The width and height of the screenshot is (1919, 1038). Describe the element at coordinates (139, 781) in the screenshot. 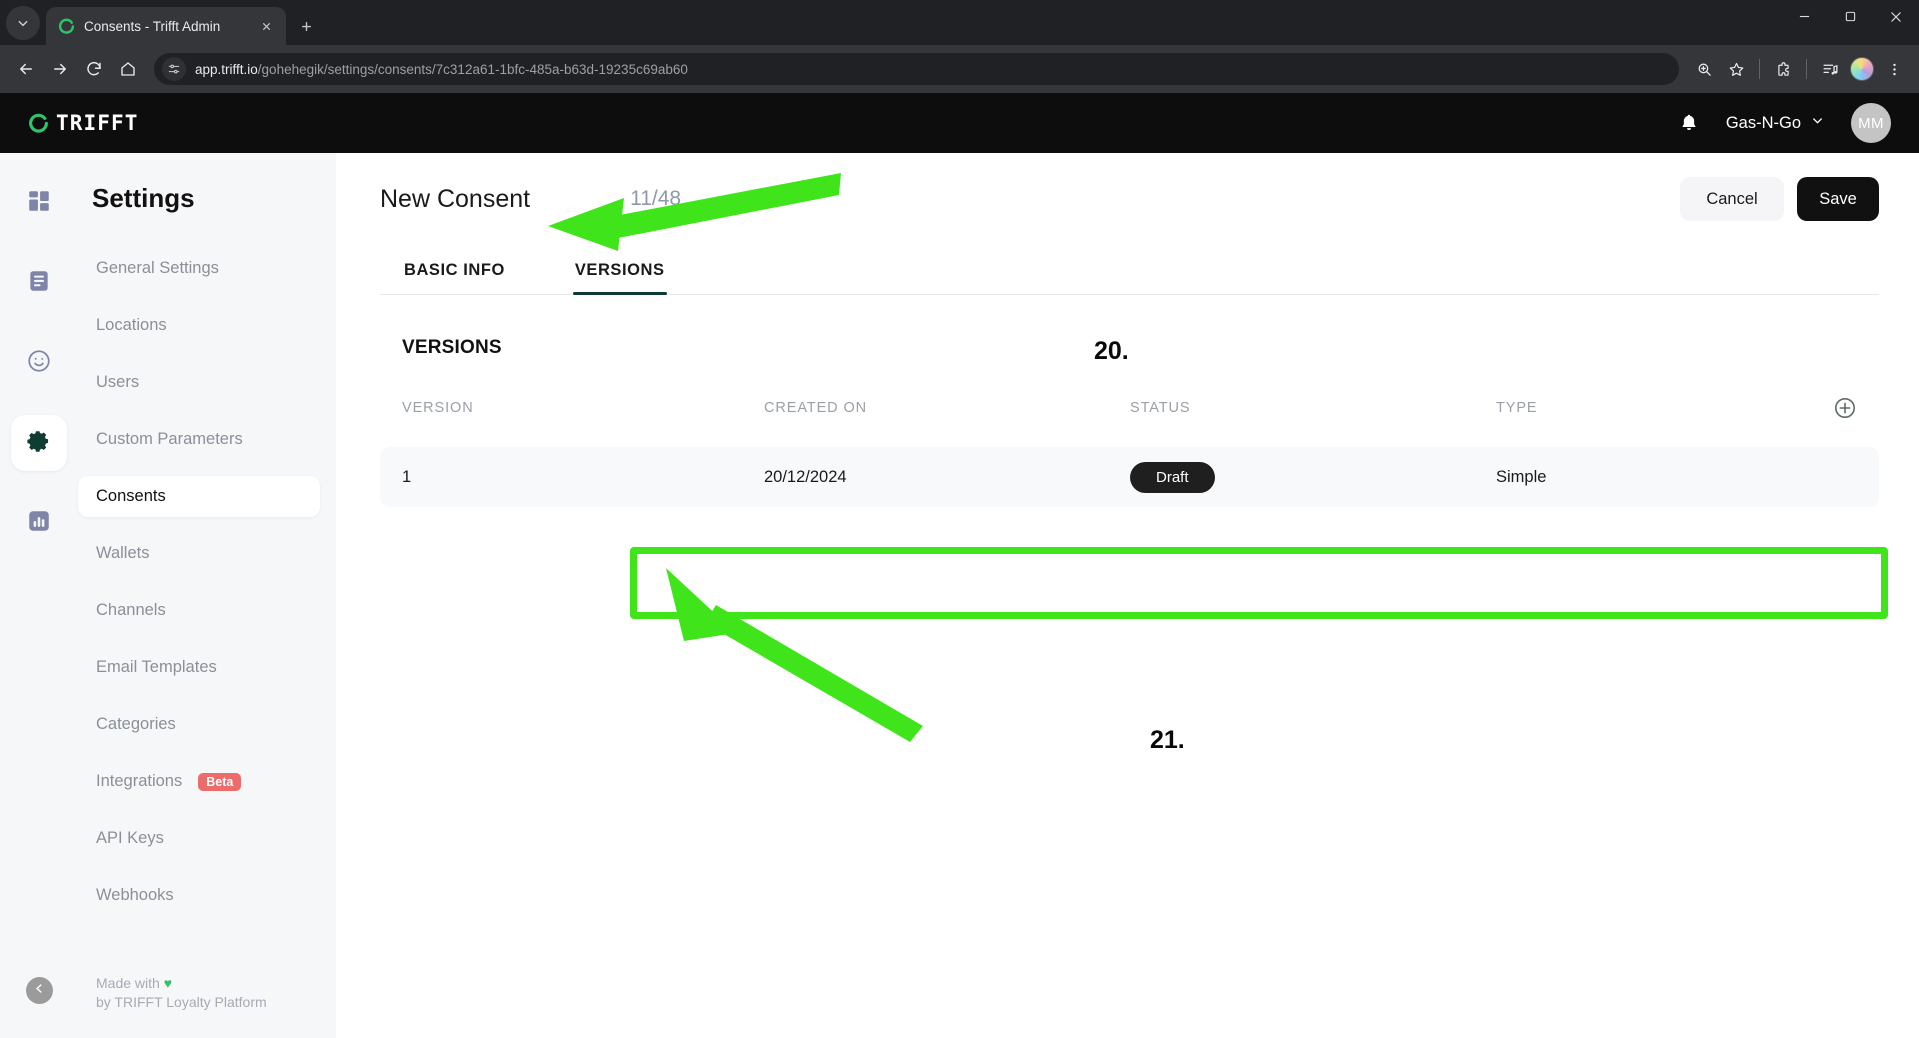

I see `sidebar-item-label: Integrations` at that location.